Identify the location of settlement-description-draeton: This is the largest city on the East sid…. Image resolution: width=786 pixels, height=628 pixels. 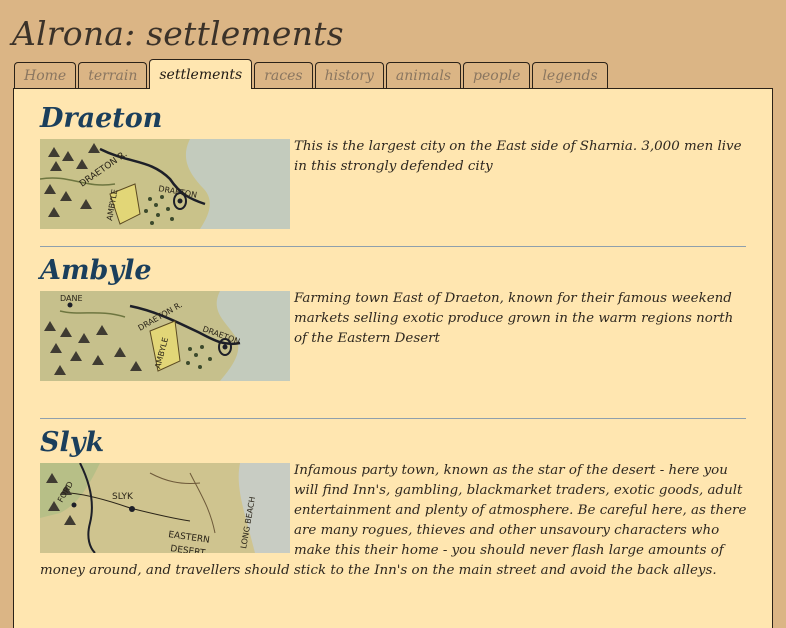
(518, 156).